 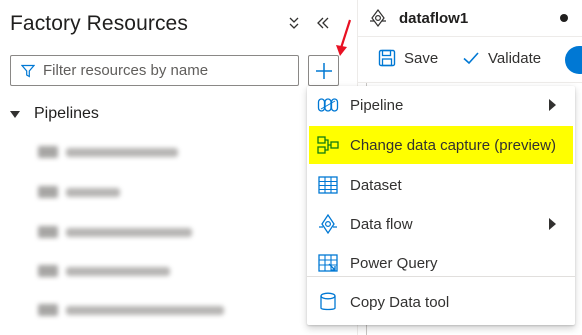 I want to click on copy-data-tool-icon, so click(x=328, y=301).